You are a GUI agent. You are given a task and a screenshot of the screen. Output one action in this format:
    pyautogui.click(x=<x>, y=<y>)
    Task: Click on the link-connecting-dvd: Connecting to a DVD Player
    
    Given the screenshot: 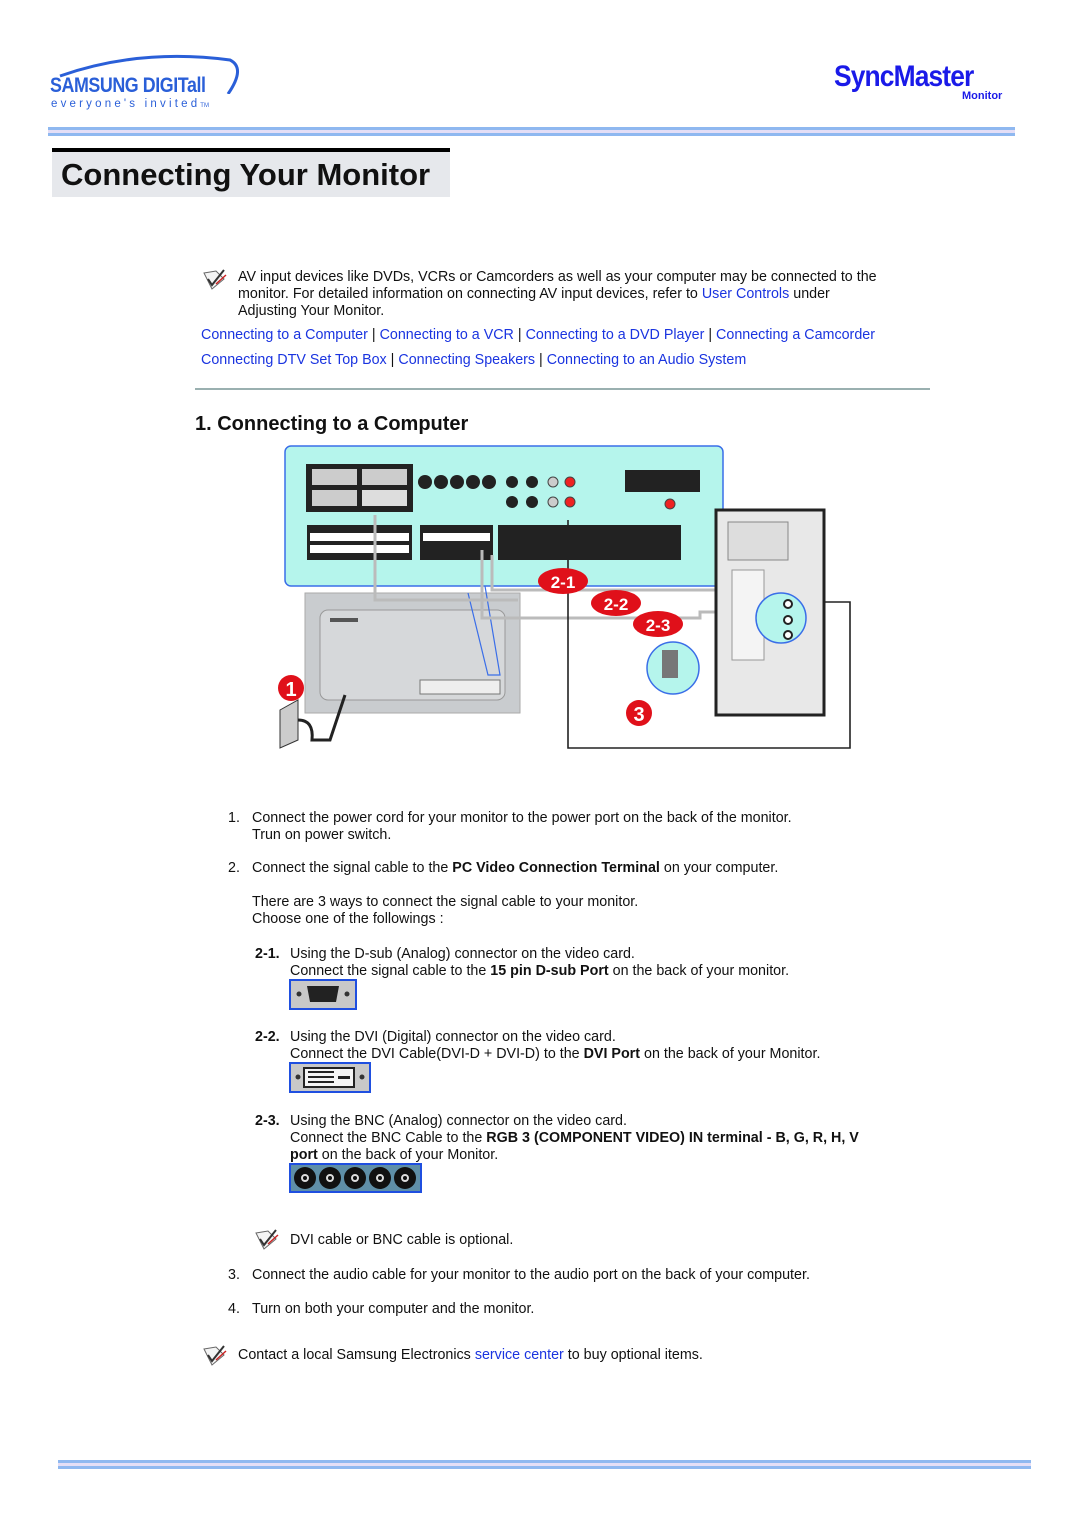 What is the action you would take?
    pyautogui.click(x=615, y=335)
    